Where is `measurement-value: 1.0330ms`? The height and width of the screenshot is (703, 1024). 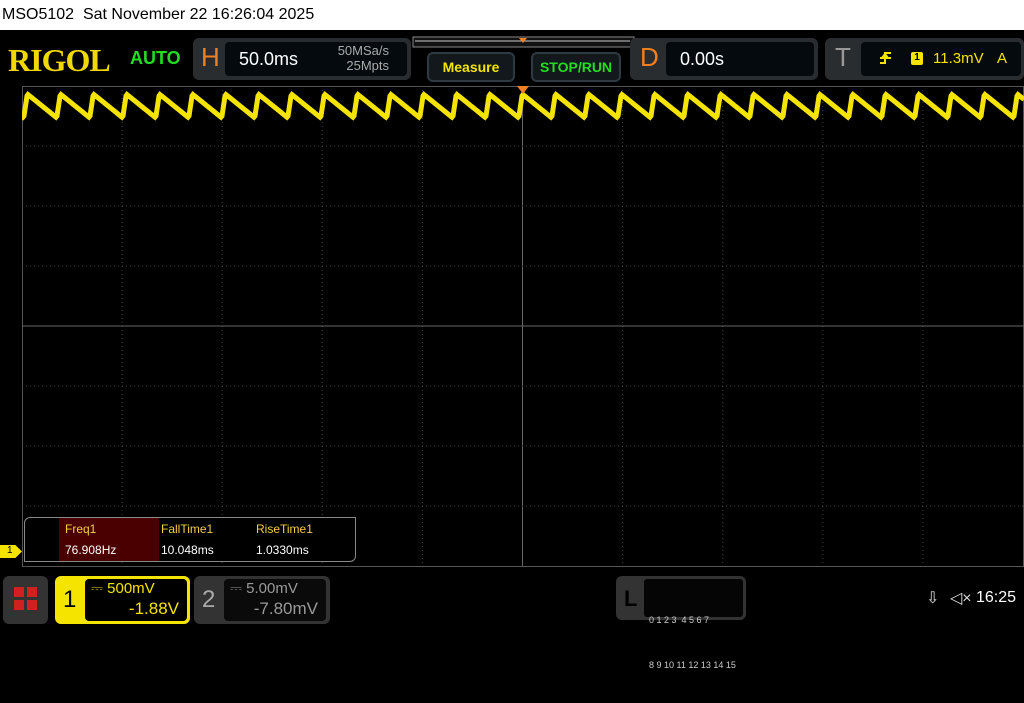
measurement-value: 1.0330ms is located at coordinates (282, 550).